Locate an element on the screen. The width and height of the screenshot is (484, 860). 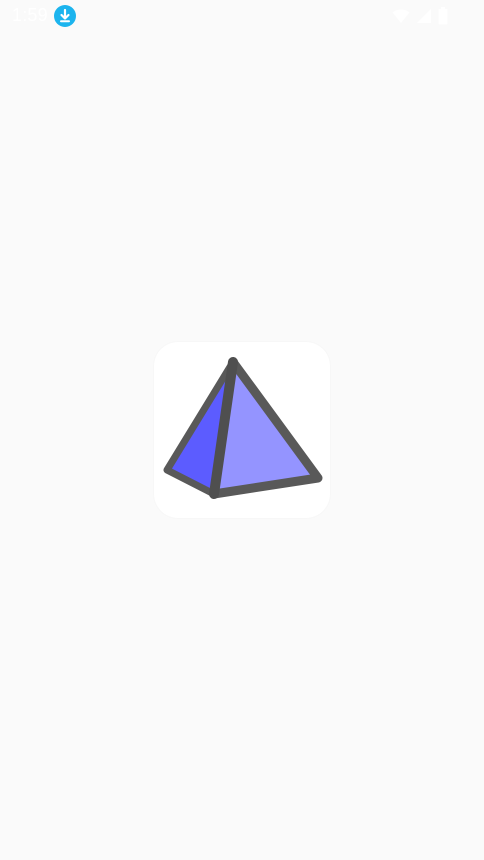
battery-icon is located at coordinates (443, 16).